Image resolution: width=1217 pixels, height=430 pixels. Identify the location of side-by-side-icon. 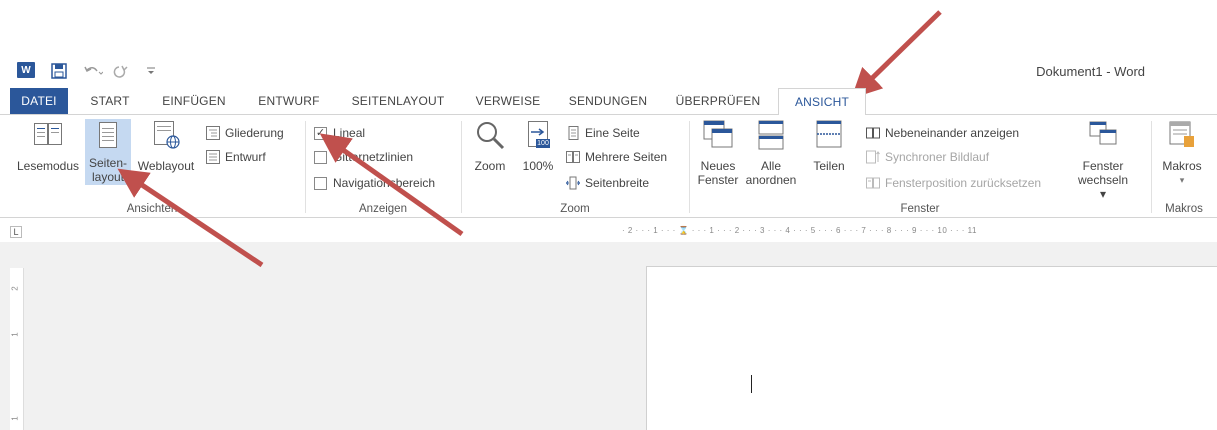
(873, 133).